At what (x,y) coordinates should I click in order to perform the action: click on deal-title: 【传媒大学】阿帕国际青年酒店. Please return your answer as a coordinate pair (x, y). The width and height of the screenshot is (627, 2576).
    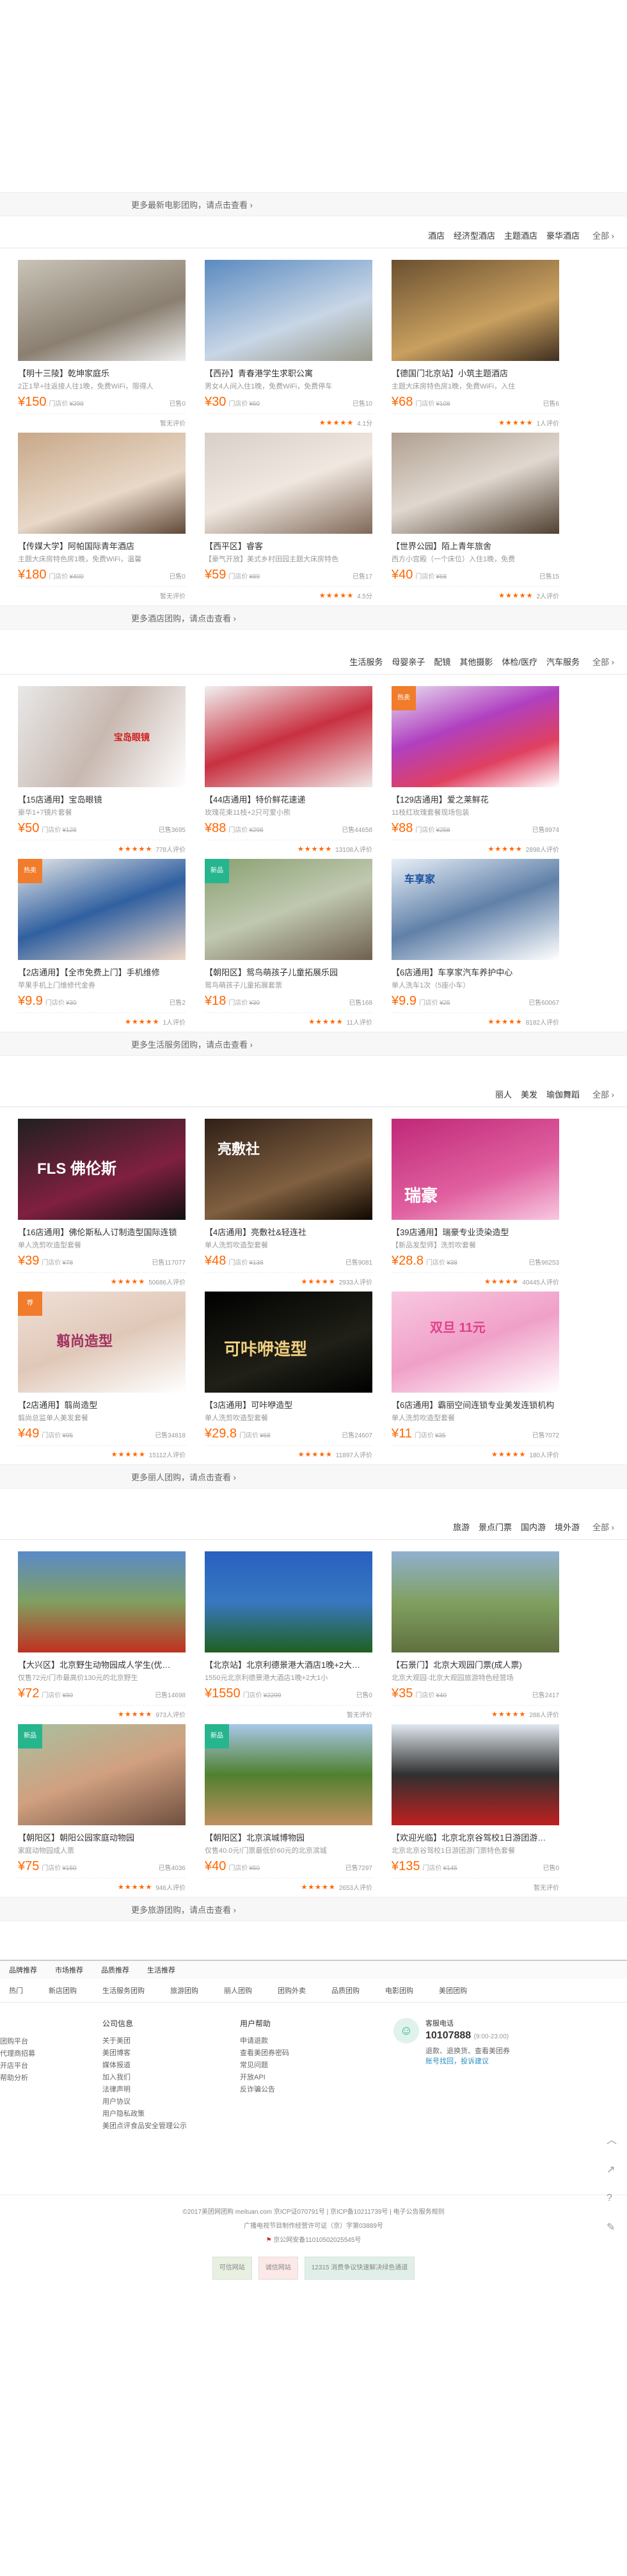
    Looking at the image, I should click on (102, 546).